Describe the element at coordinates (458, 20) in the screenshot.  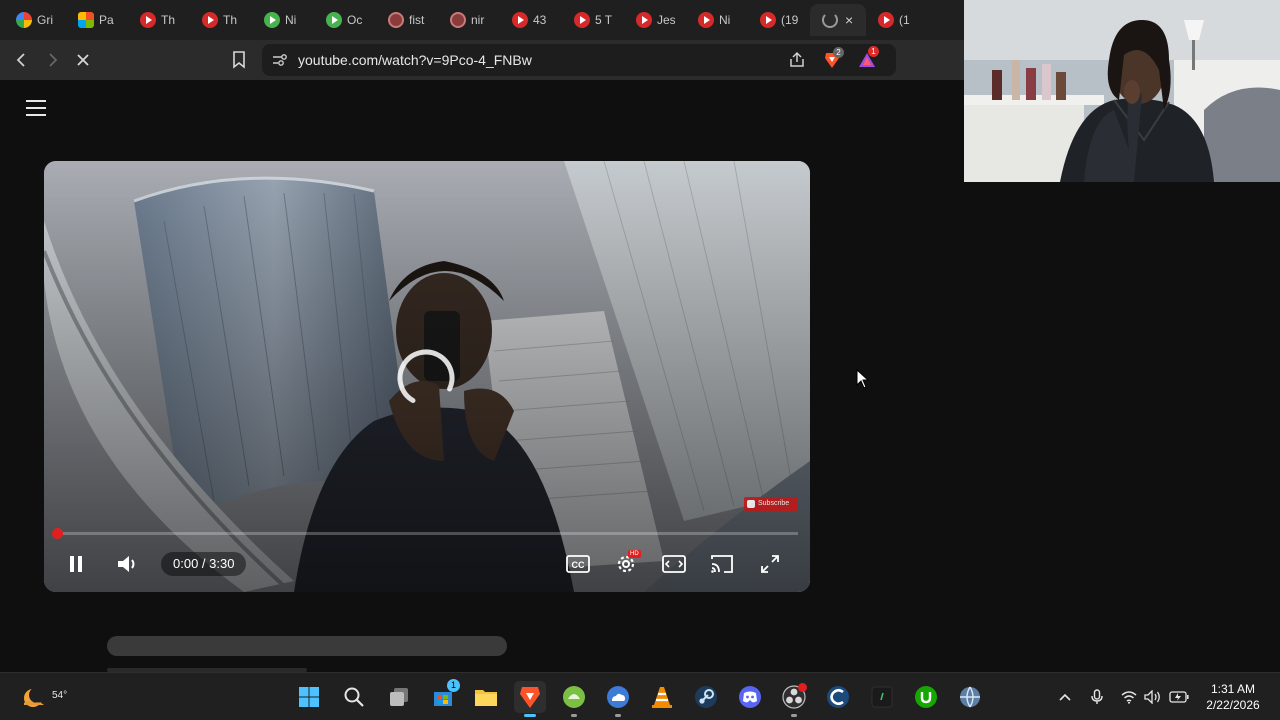
I see `shield-icon` at that location.